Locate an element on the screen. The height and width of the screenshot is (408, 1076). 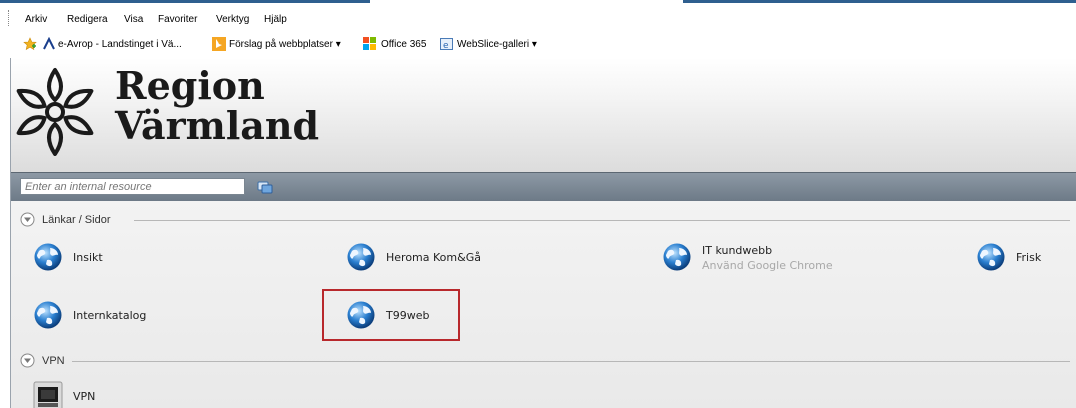
region-varmland-logo-icon is located at coordinates (55, 111).